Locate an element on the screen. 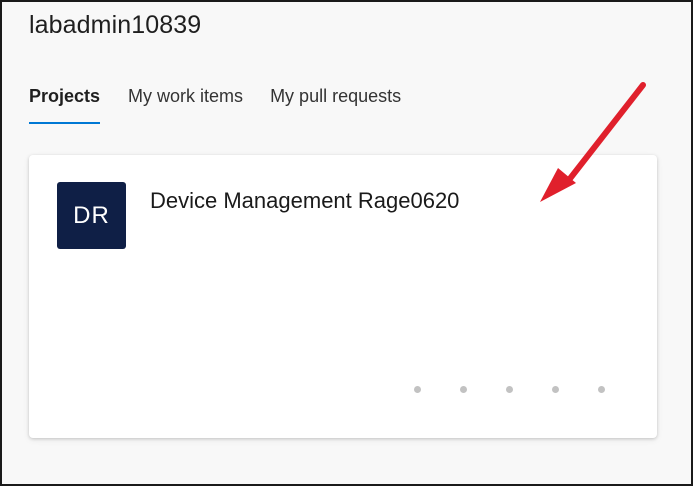 The height and width of the screenshot is (486, 693). project-avatar: DR is located at coordinates (91, 215).